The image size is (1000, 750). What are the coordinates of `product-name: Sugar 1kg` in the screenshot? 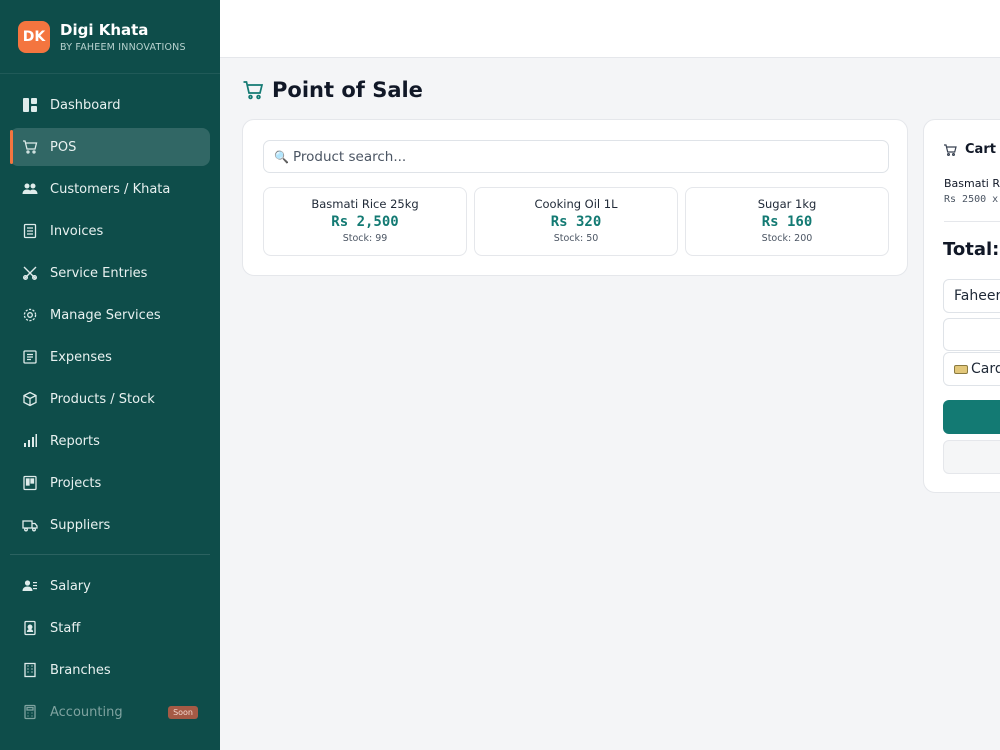 It's located at (787, 204).